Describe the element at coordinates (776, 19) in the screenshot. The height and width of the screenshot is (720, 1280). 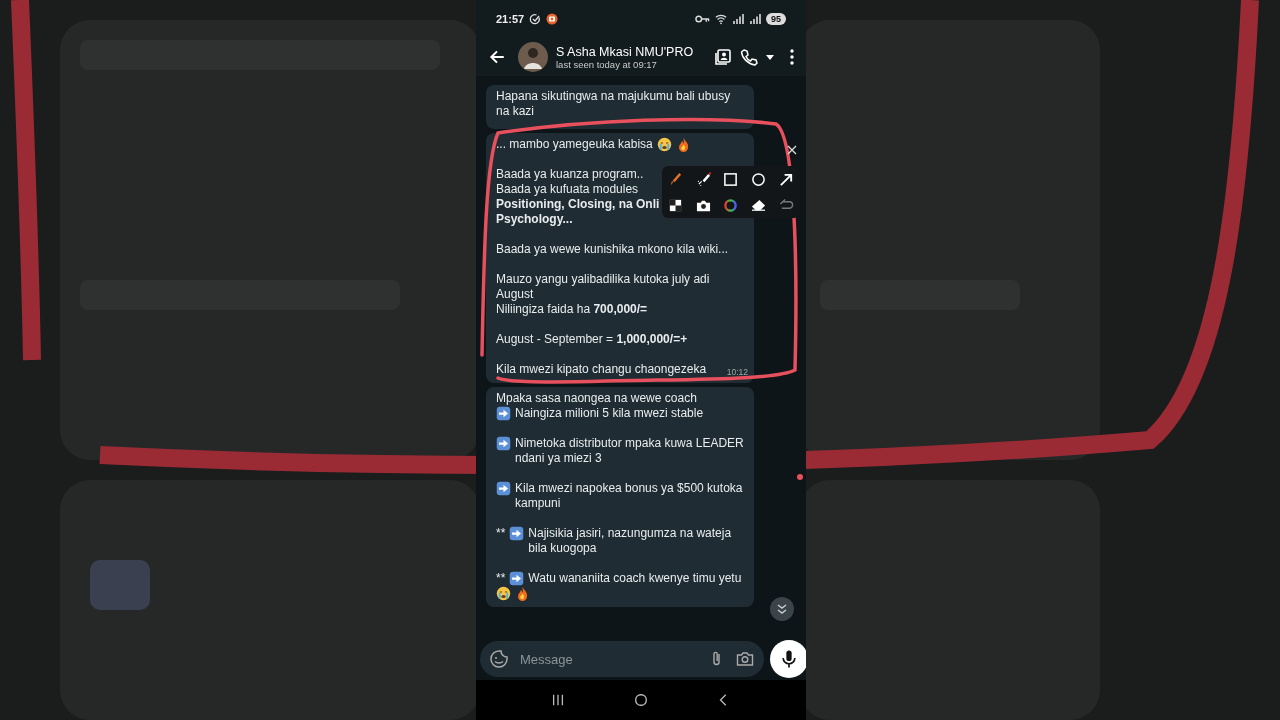
I see `battery-level: 95` at that location.